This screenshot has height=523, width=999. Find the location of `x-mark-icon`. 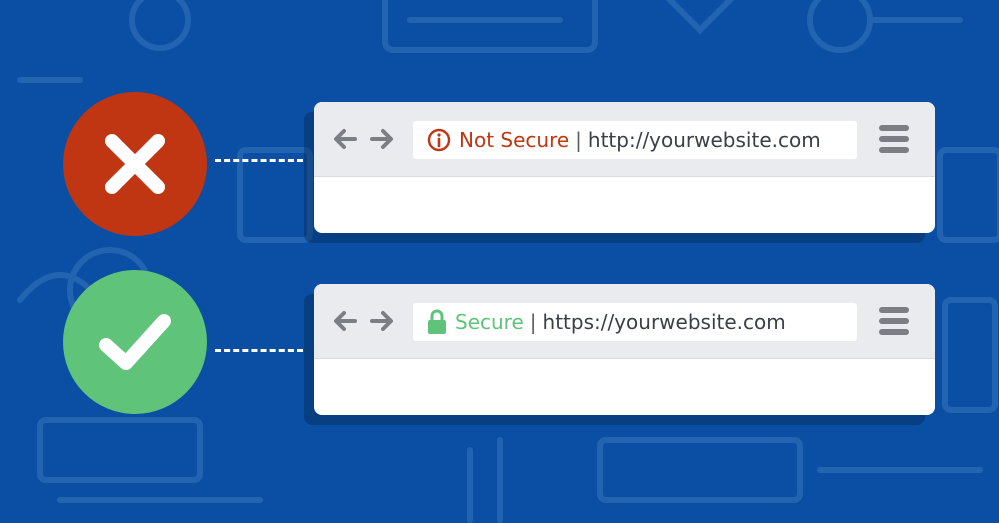

x-mark-icon is located at coordinates (135, 164).